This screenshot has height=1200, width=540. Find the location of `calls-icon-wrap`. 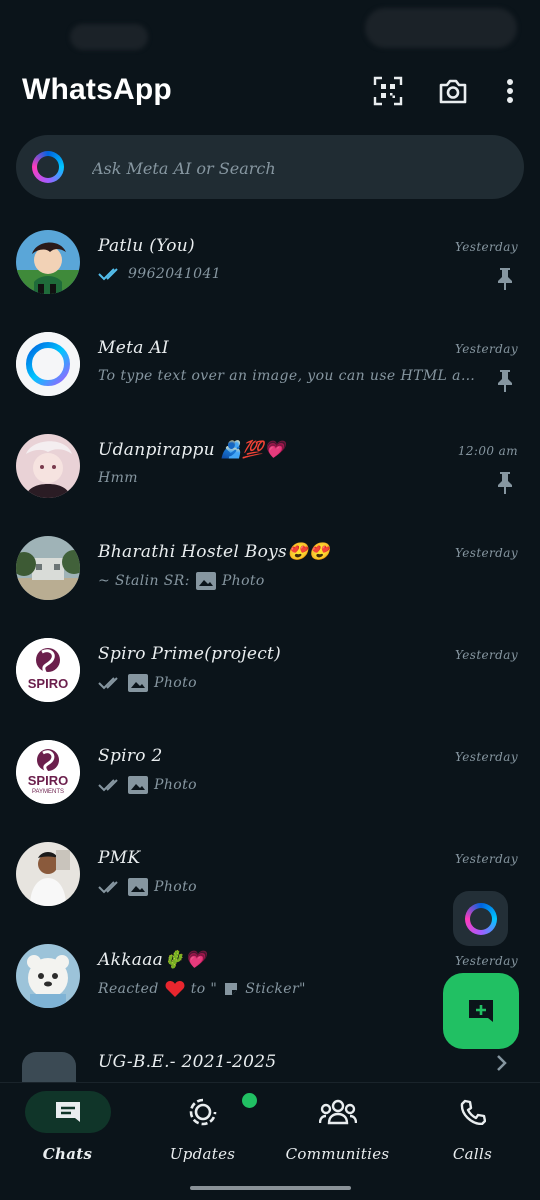

calls-icon-wrap is located at coordinates (473, 1112).